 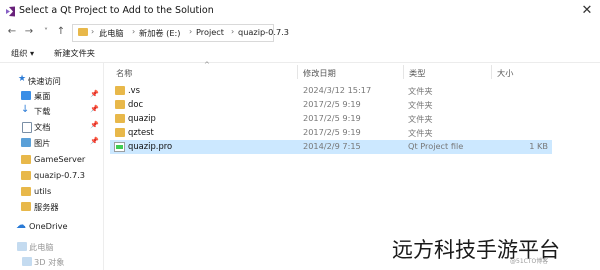 What do you see at coordinates (141, 132) in the screenshot?
I see `file-name: qztest` at bounding box center [141, 132].